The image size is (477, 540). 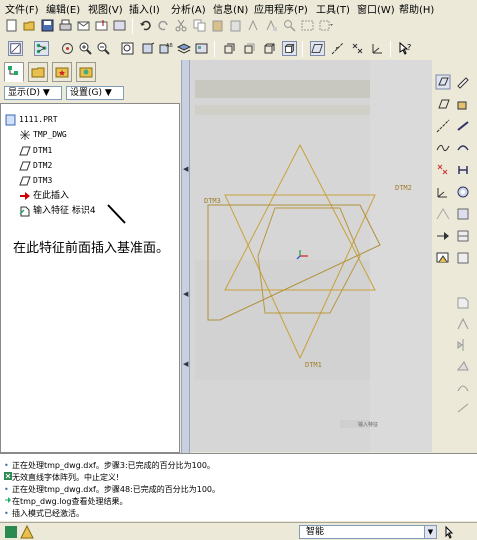 I want to click on revolve-tool-icon, so click(x=463, y=126).